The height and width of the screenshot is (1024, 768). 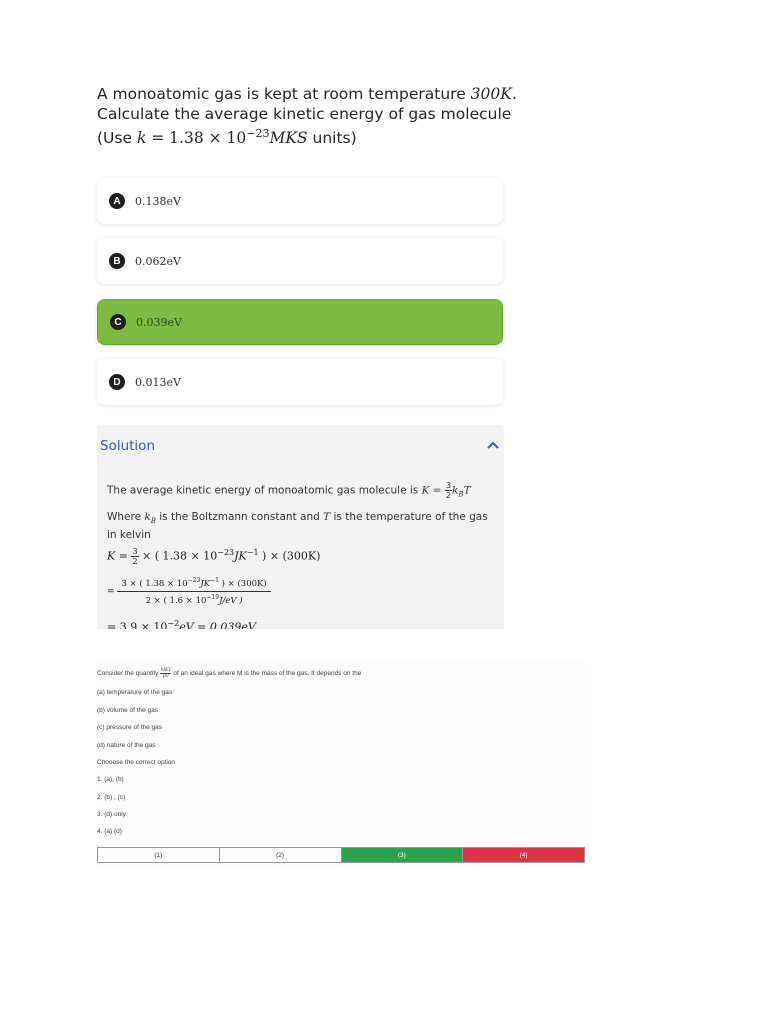 What do you see at coordinates (300, 382) in the screenshot?
I see `option-d: D 0.013eV` at bounding box center [300, 382].